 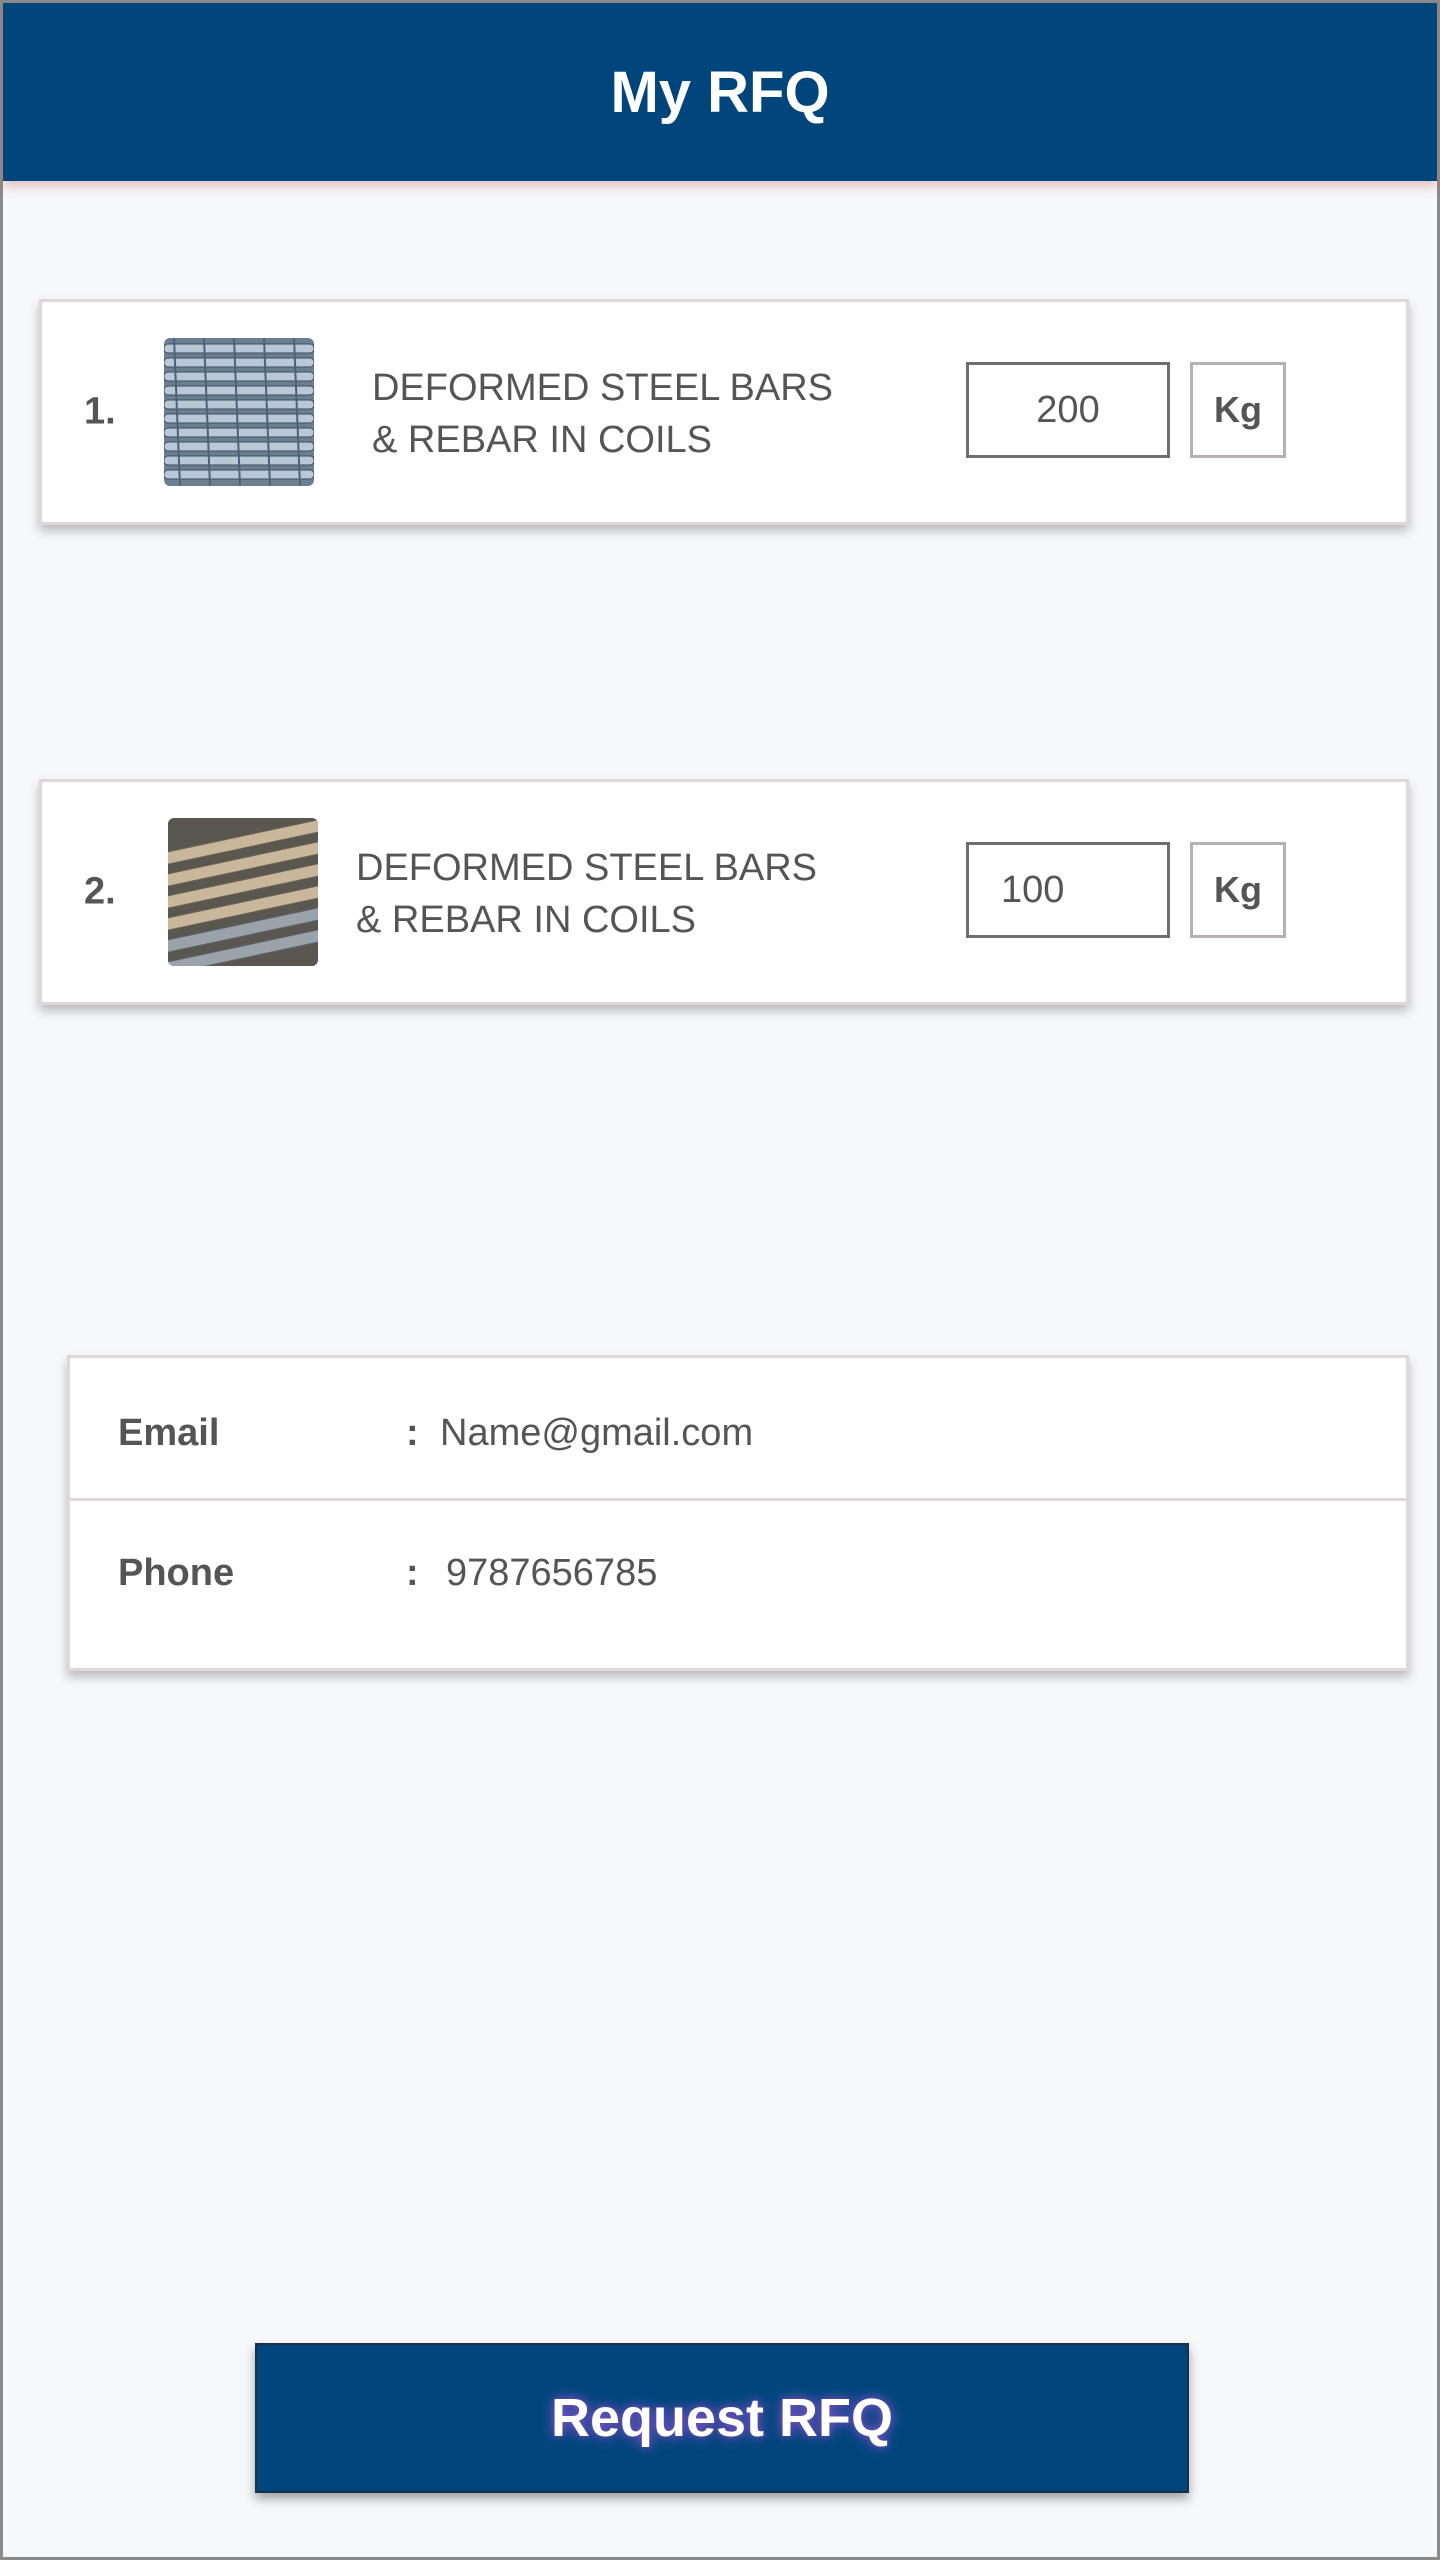 What do you see at coordinates (169, 1433) in the screenshot?
I see `email-label: Email` at bounding box center [169, 1433].